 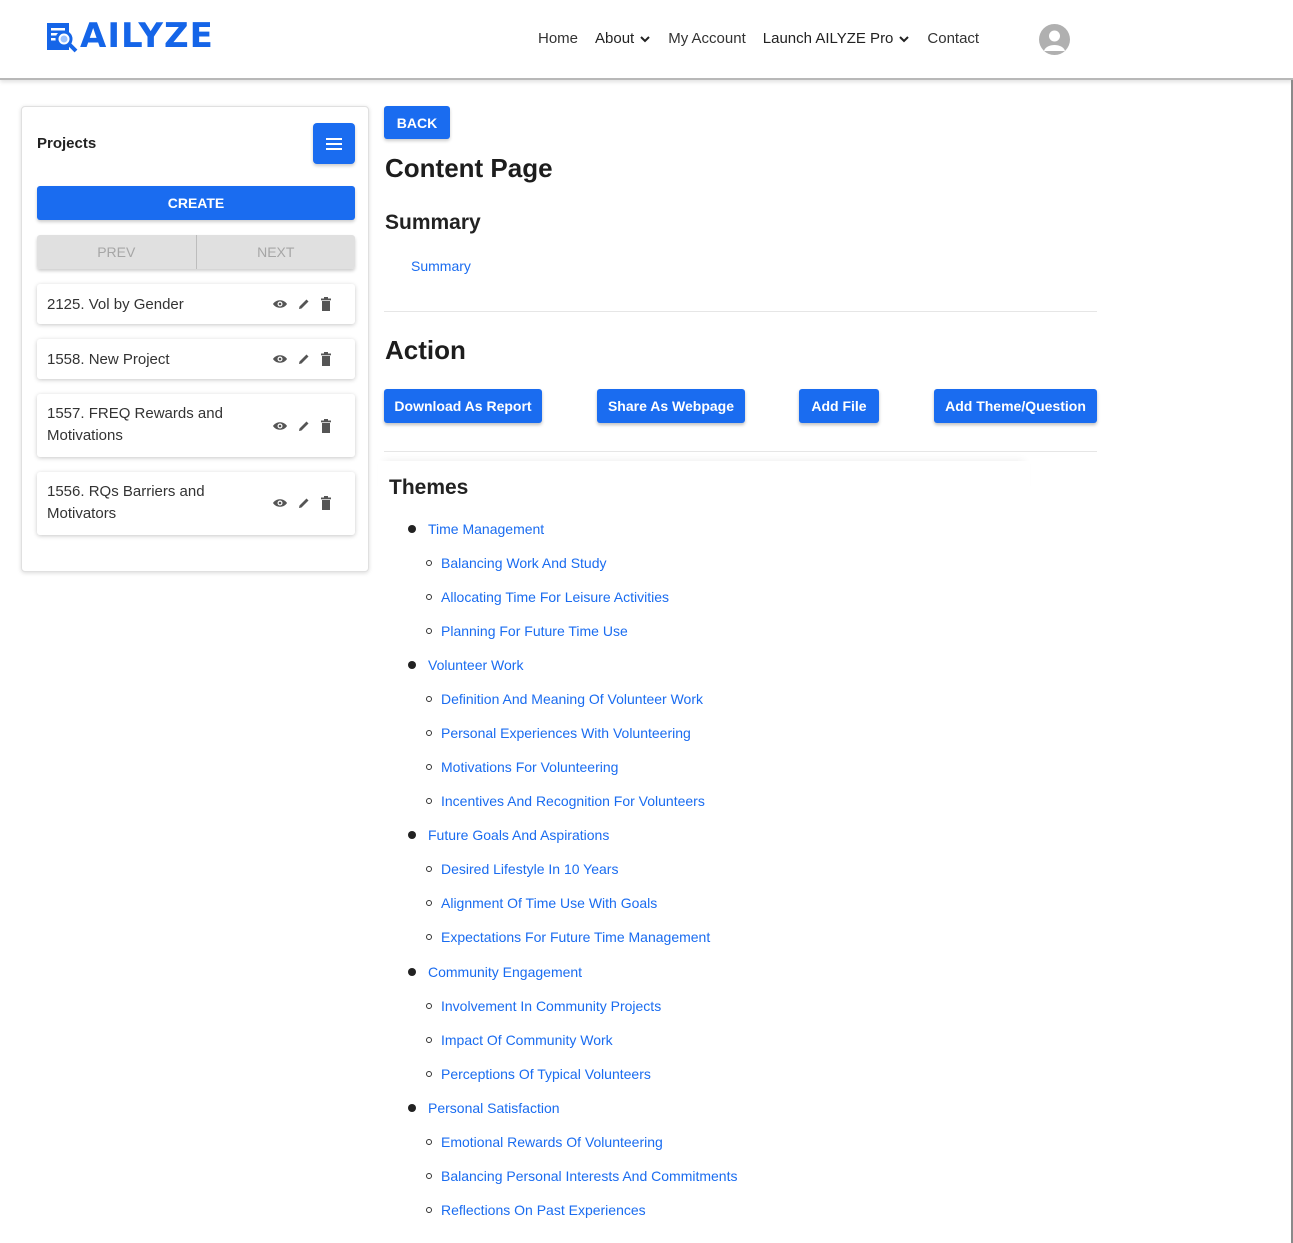 What do you see at coordinates (572, 699) in the screenshot?
I see `subtheme-title: Definition And Meaning Of Volunteer Work` at bounding box center [572, 699].